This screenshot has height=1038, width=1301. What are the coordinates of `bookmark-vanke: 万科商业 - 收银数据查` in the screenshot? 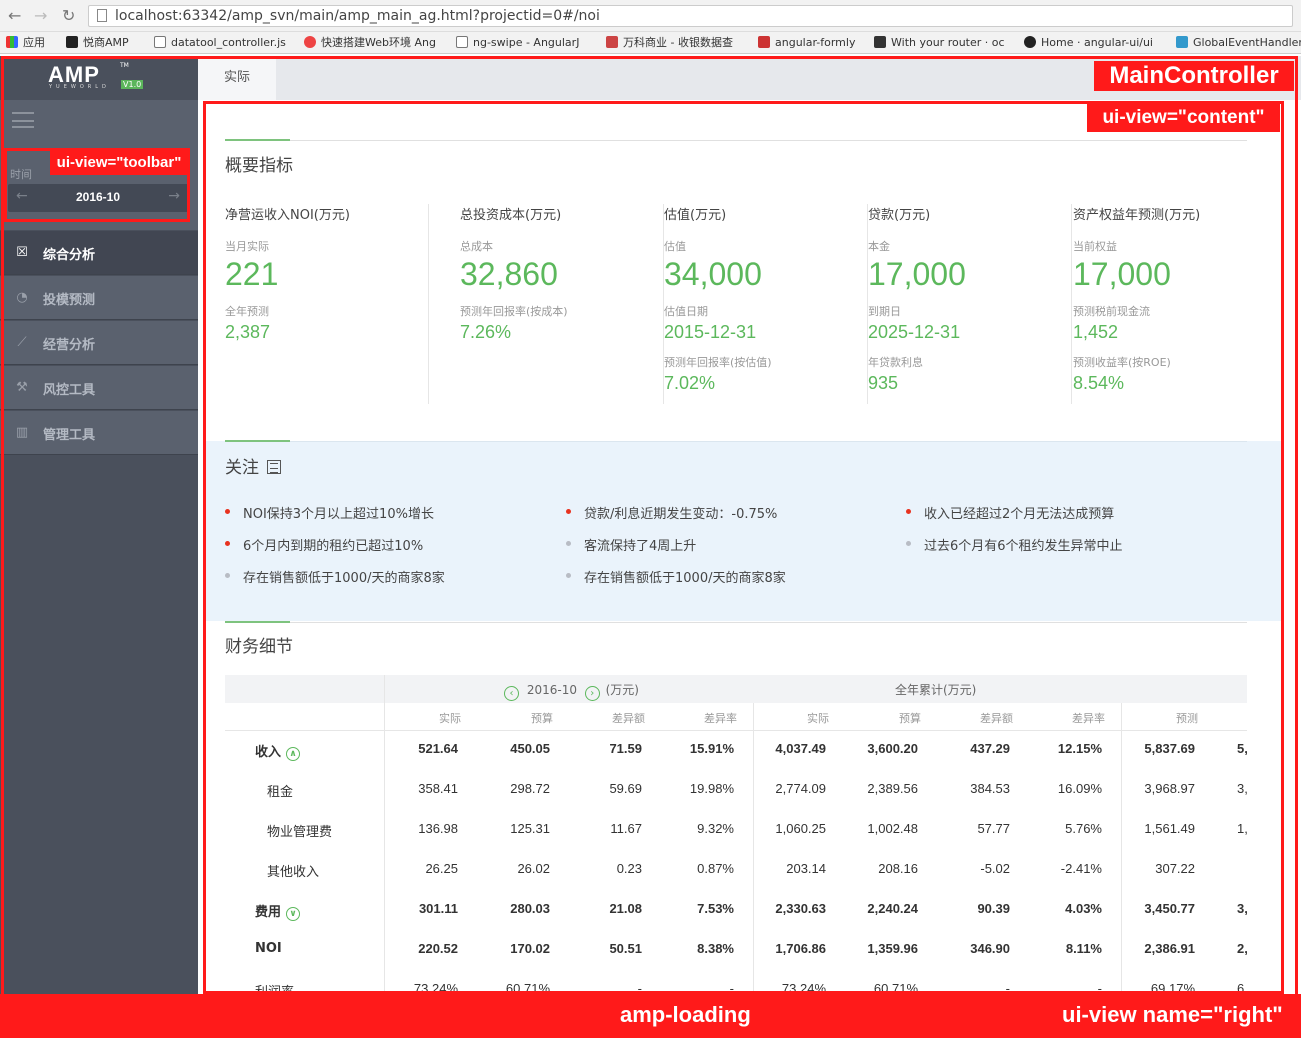 It's located at (669, 43).